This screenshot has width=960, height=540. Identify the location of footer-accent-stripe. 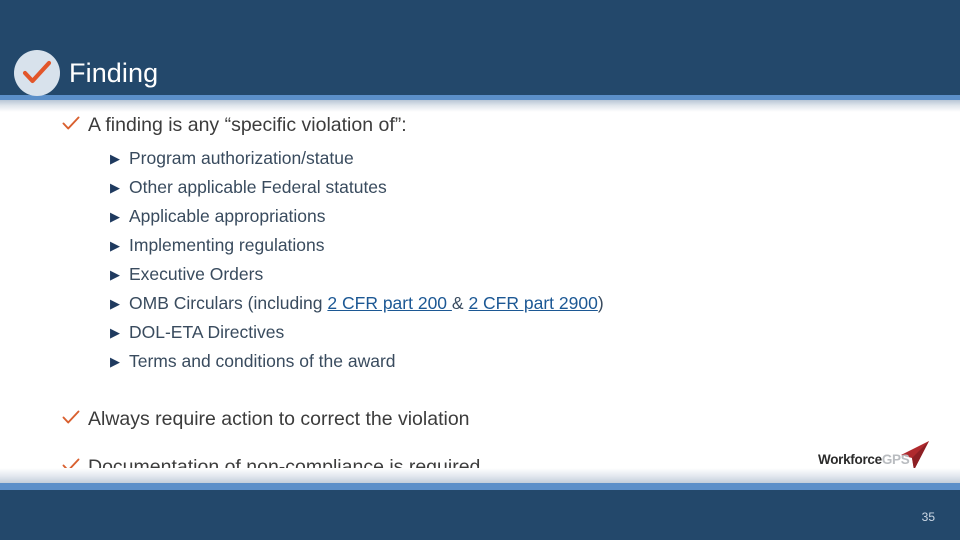
(480, 486).